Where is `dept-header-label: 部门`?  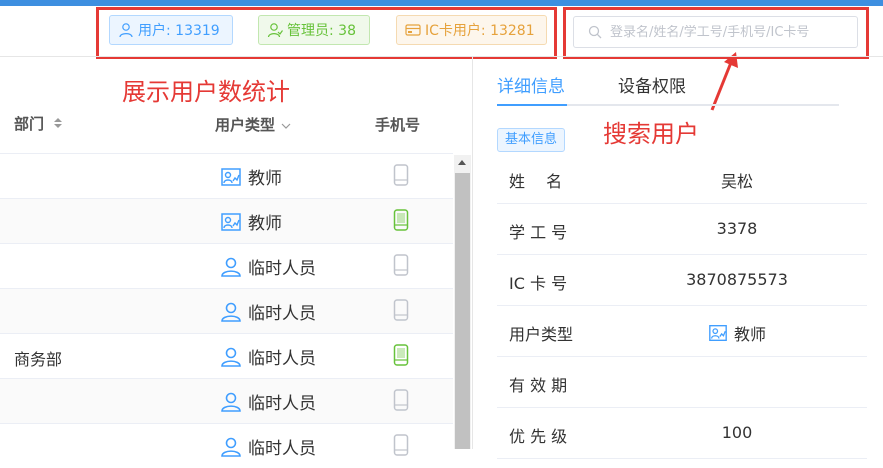 dept-header-label: 部门 is located at coordinates (29, 124).